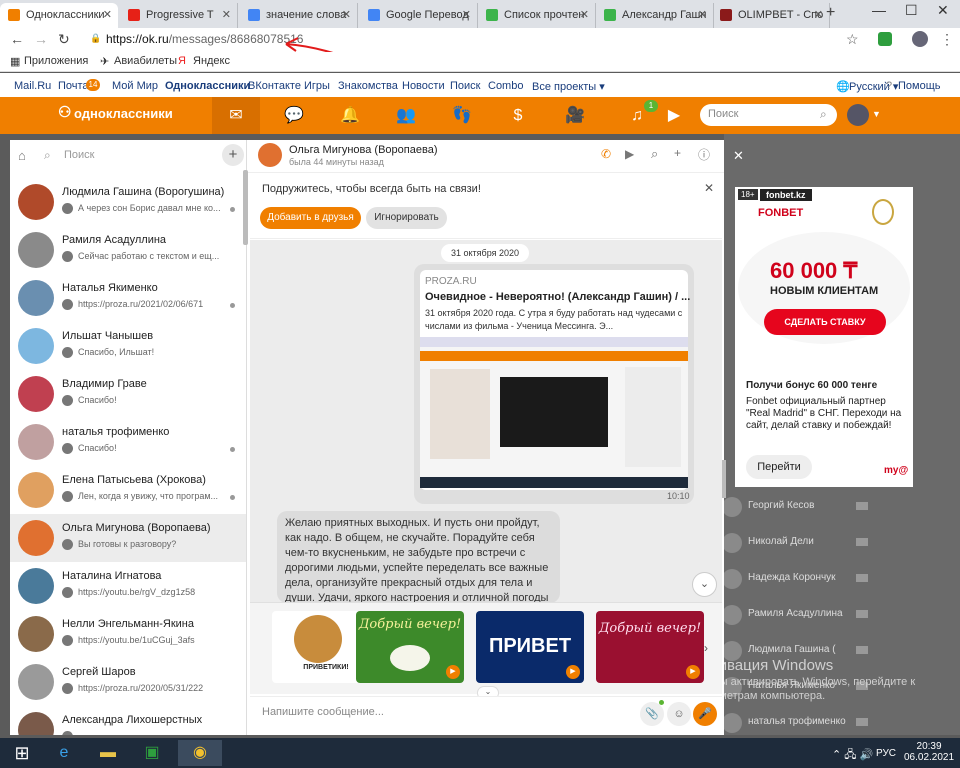 This screenshot has width=960, height=768. Describe the element at coordinates (270, 155) in the screenshot. I see `chat-avatar` at that location.